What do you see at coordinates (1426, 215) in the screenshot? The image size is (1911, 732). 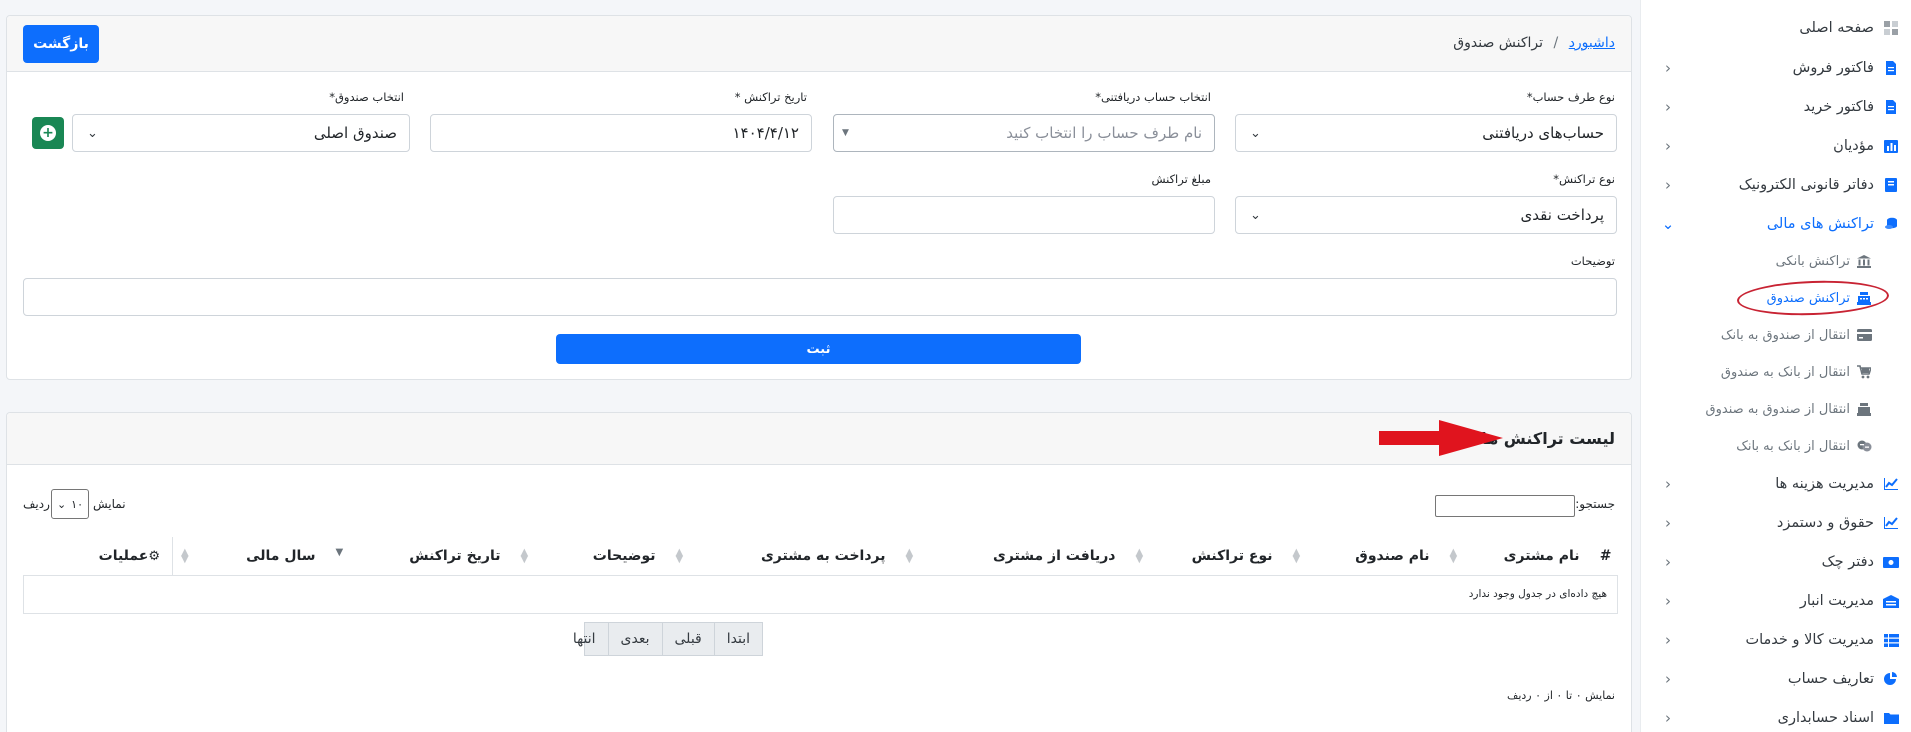 I see `transaction-type-select: پرداخت نقدی ⌄` at bounding box center [1426, 215].